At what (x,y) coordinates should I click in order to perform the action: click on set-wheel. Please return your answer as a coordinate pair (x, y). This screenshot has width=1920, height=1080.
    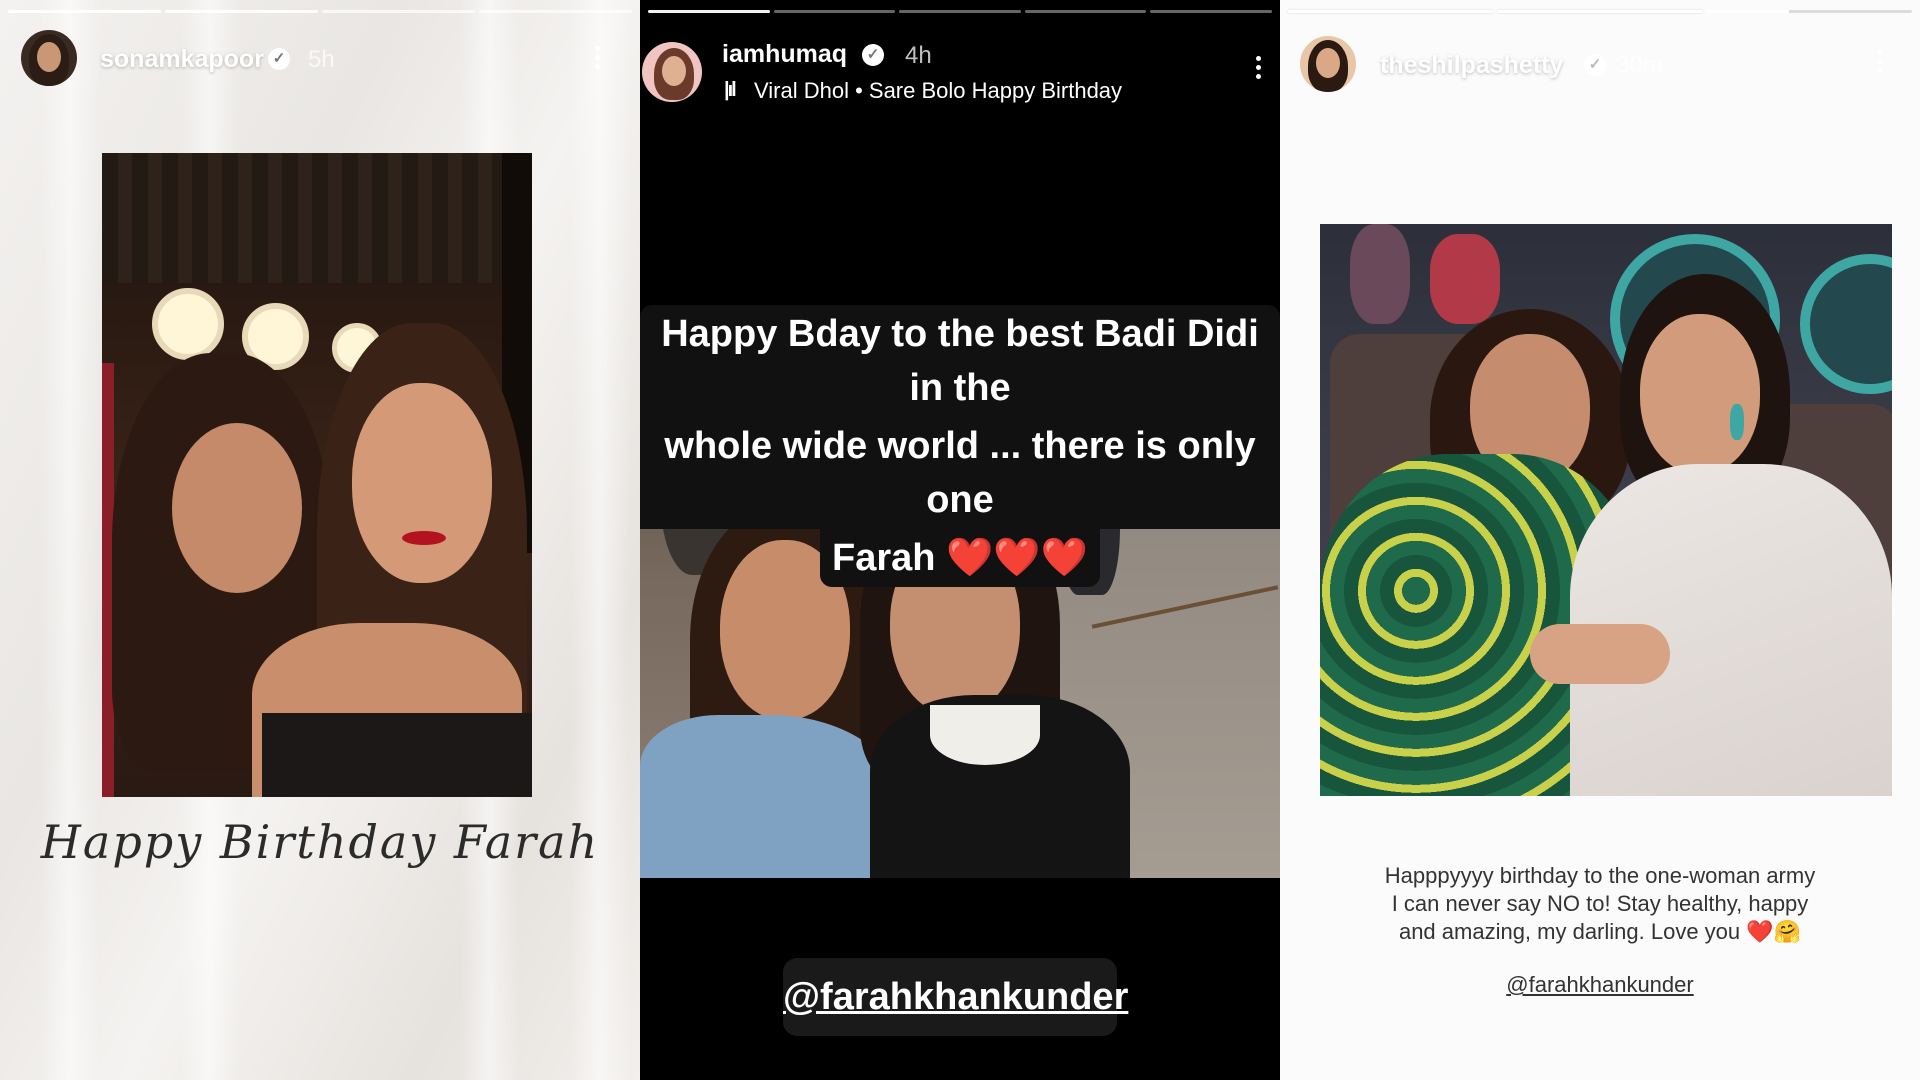
    Looking at the image, I should click on (1846, 324).